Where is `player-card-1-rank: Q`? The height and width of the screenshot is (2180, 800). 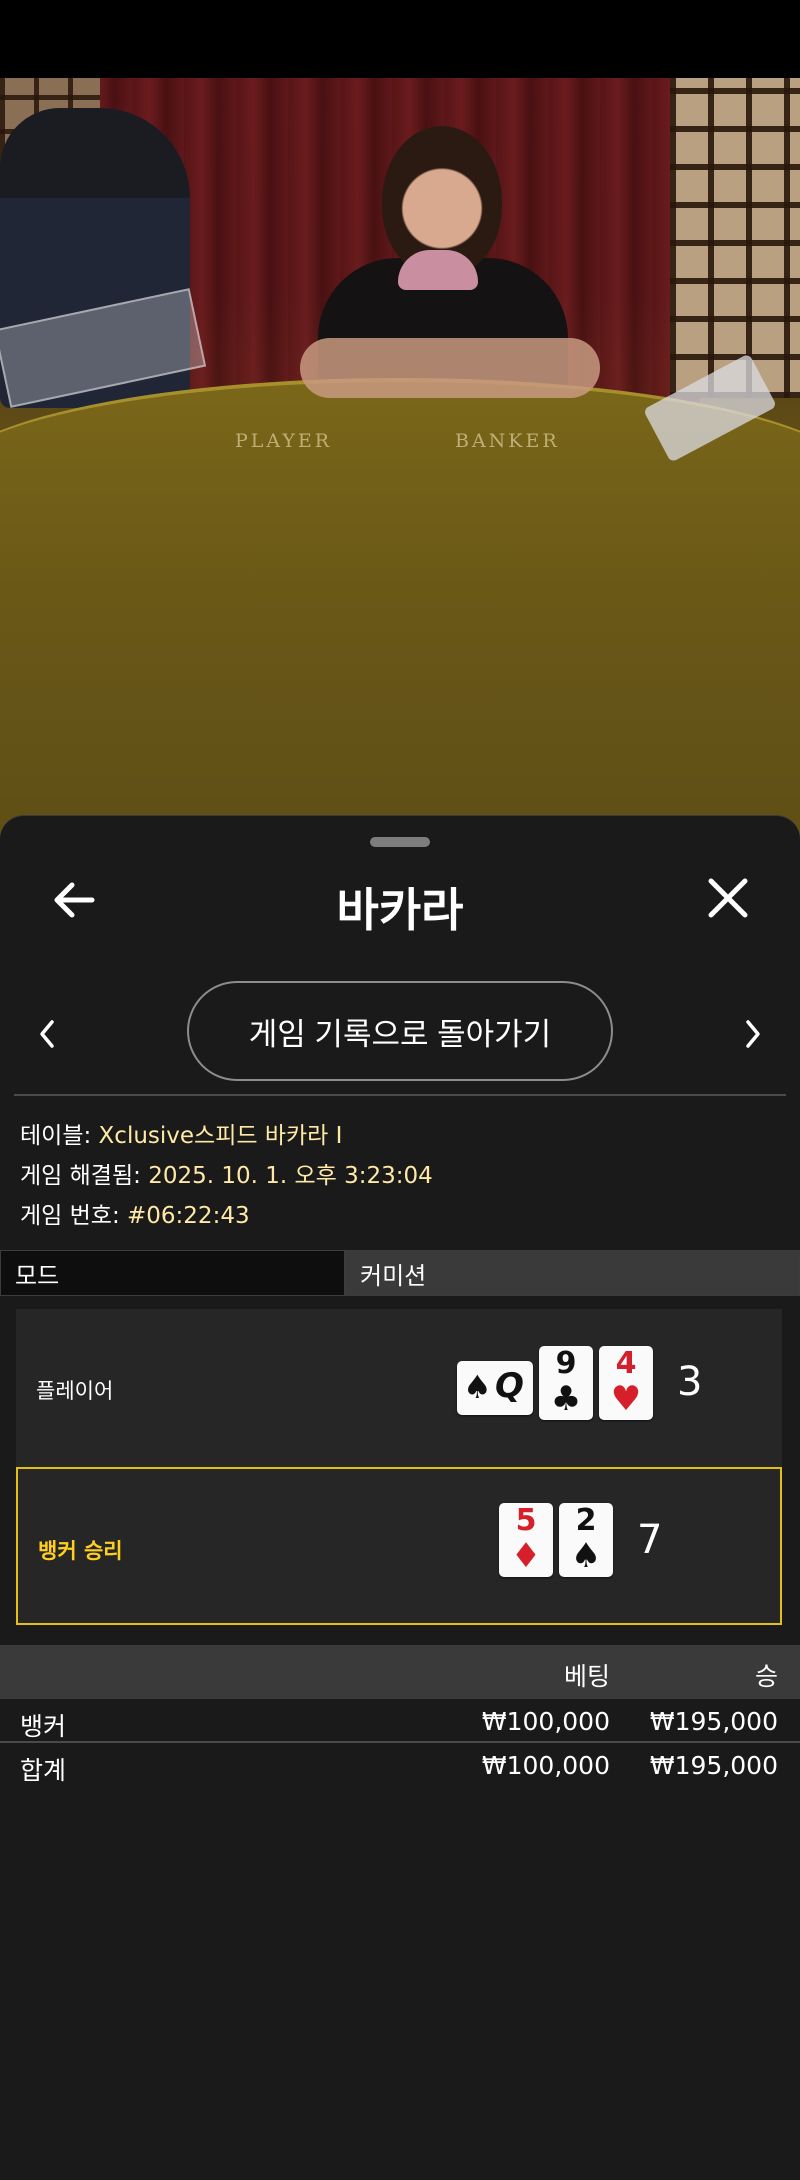 player-card-1-rank: Q is located at coordinates (509, 1386).